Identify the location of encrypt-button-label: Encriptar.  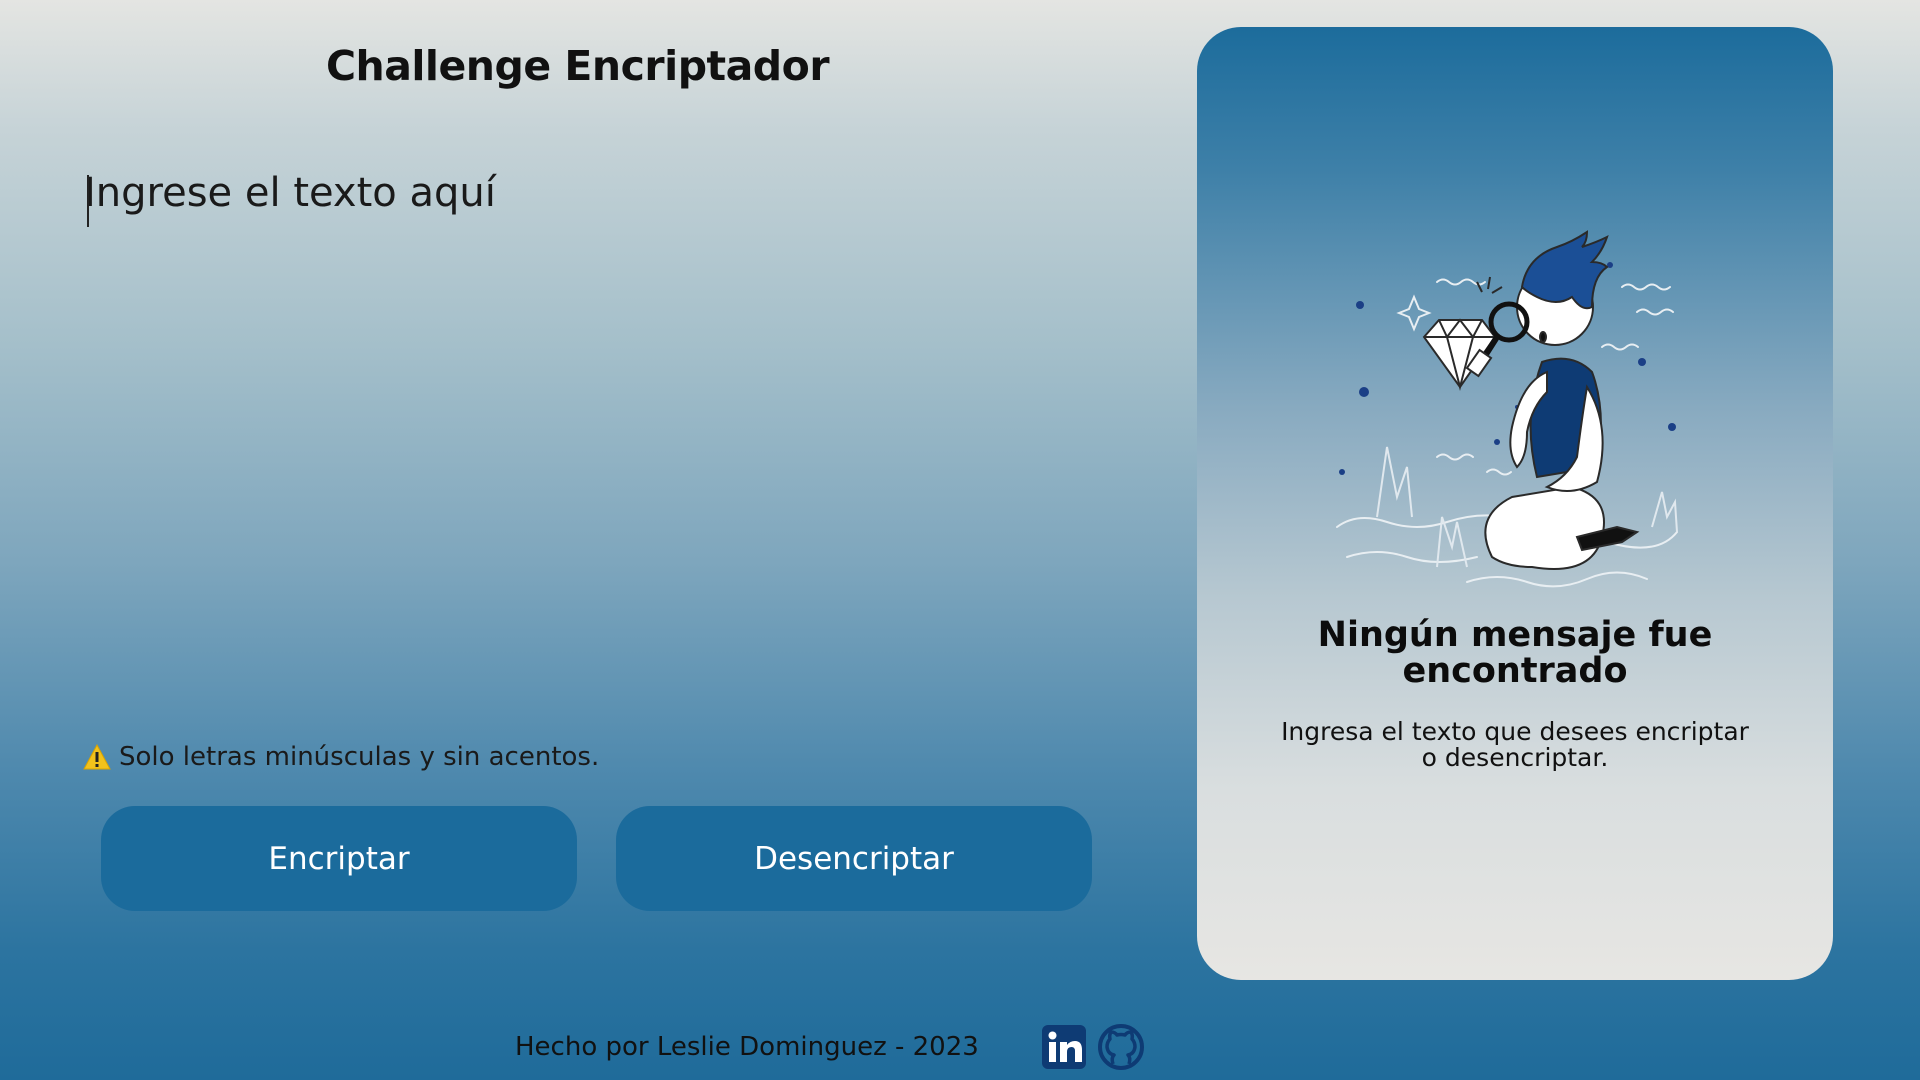
(339, 858).